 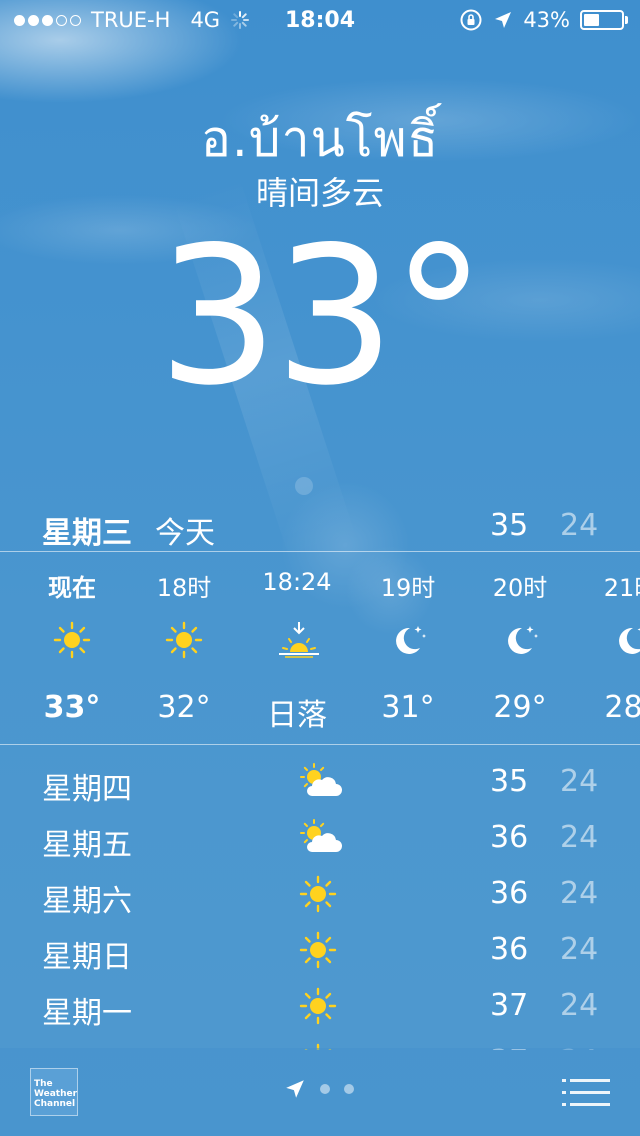 I want to click on rotation-lock-icon, so click(x=471, y=20).